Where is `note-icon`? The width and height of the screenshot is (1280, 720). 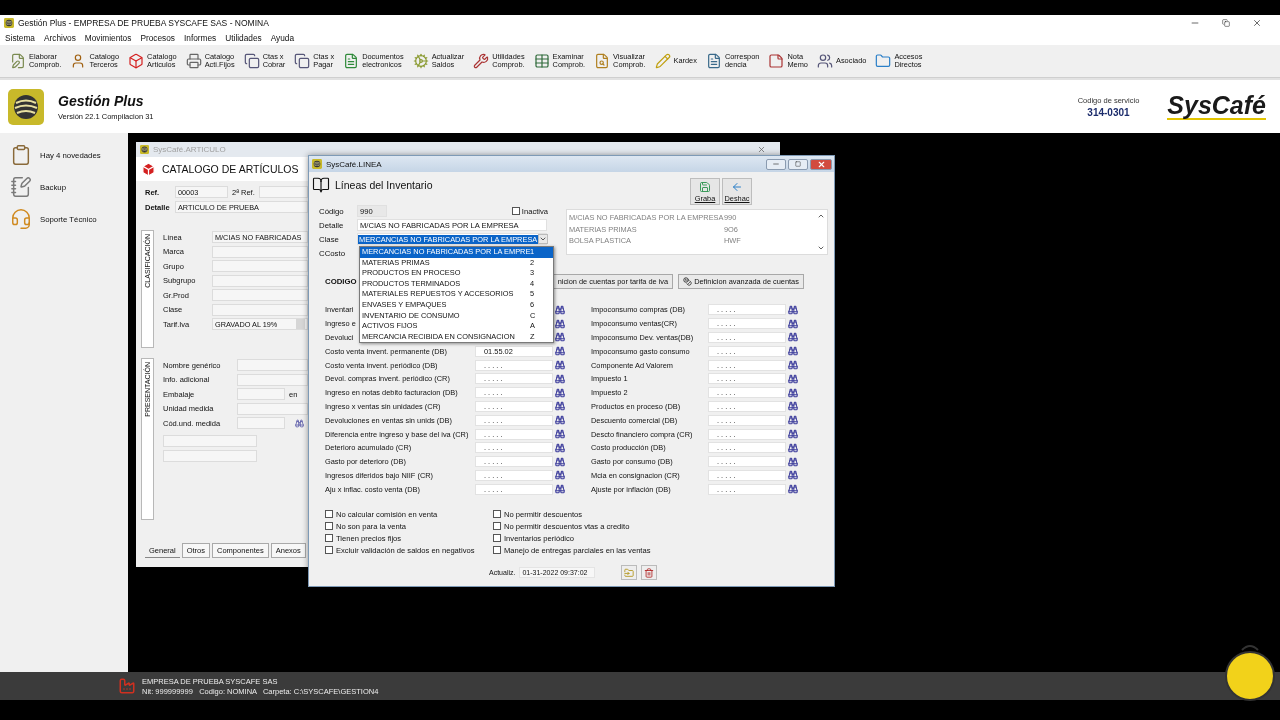 note-icon is located at coordinates (776, 61).